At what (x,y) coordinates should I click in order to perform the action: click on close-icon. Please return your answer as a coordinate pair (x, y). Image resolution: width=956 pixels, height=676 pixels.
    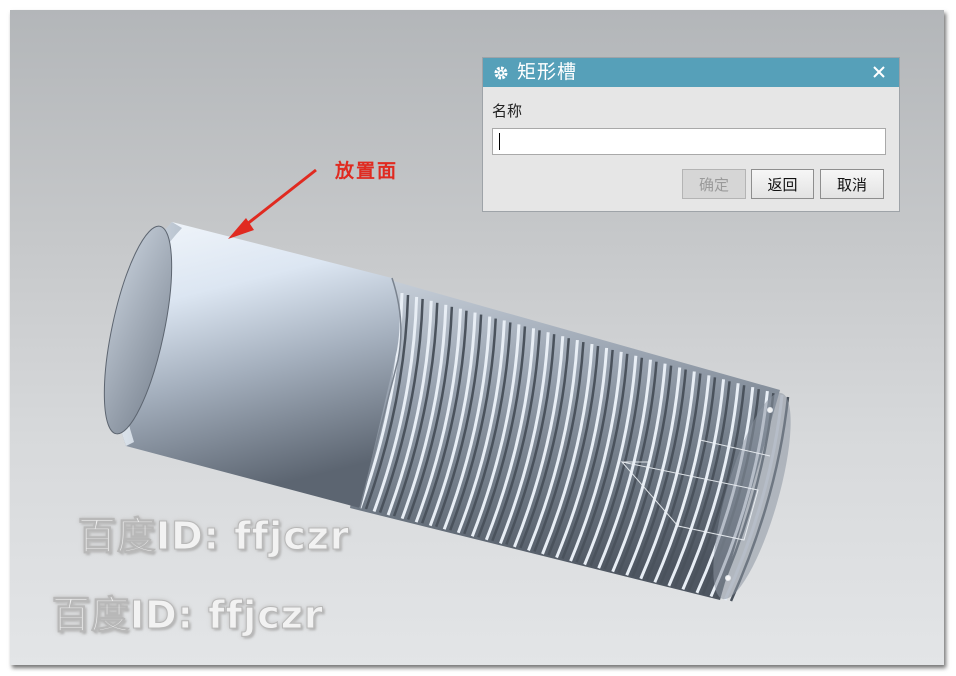
    Looking at the image, I should click on (879, 72).